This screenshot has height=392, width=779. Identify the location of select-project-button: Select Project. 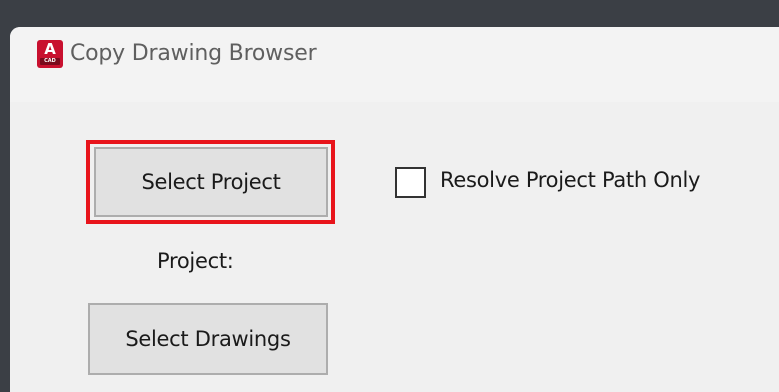
(211, 182).